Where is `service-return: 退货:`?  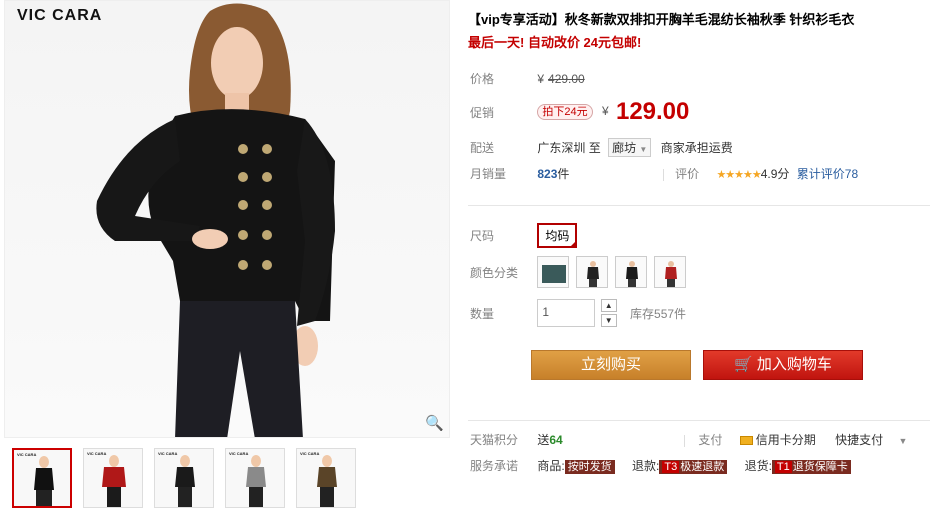
service-return: 退货: is located at coordinates (758, 466).